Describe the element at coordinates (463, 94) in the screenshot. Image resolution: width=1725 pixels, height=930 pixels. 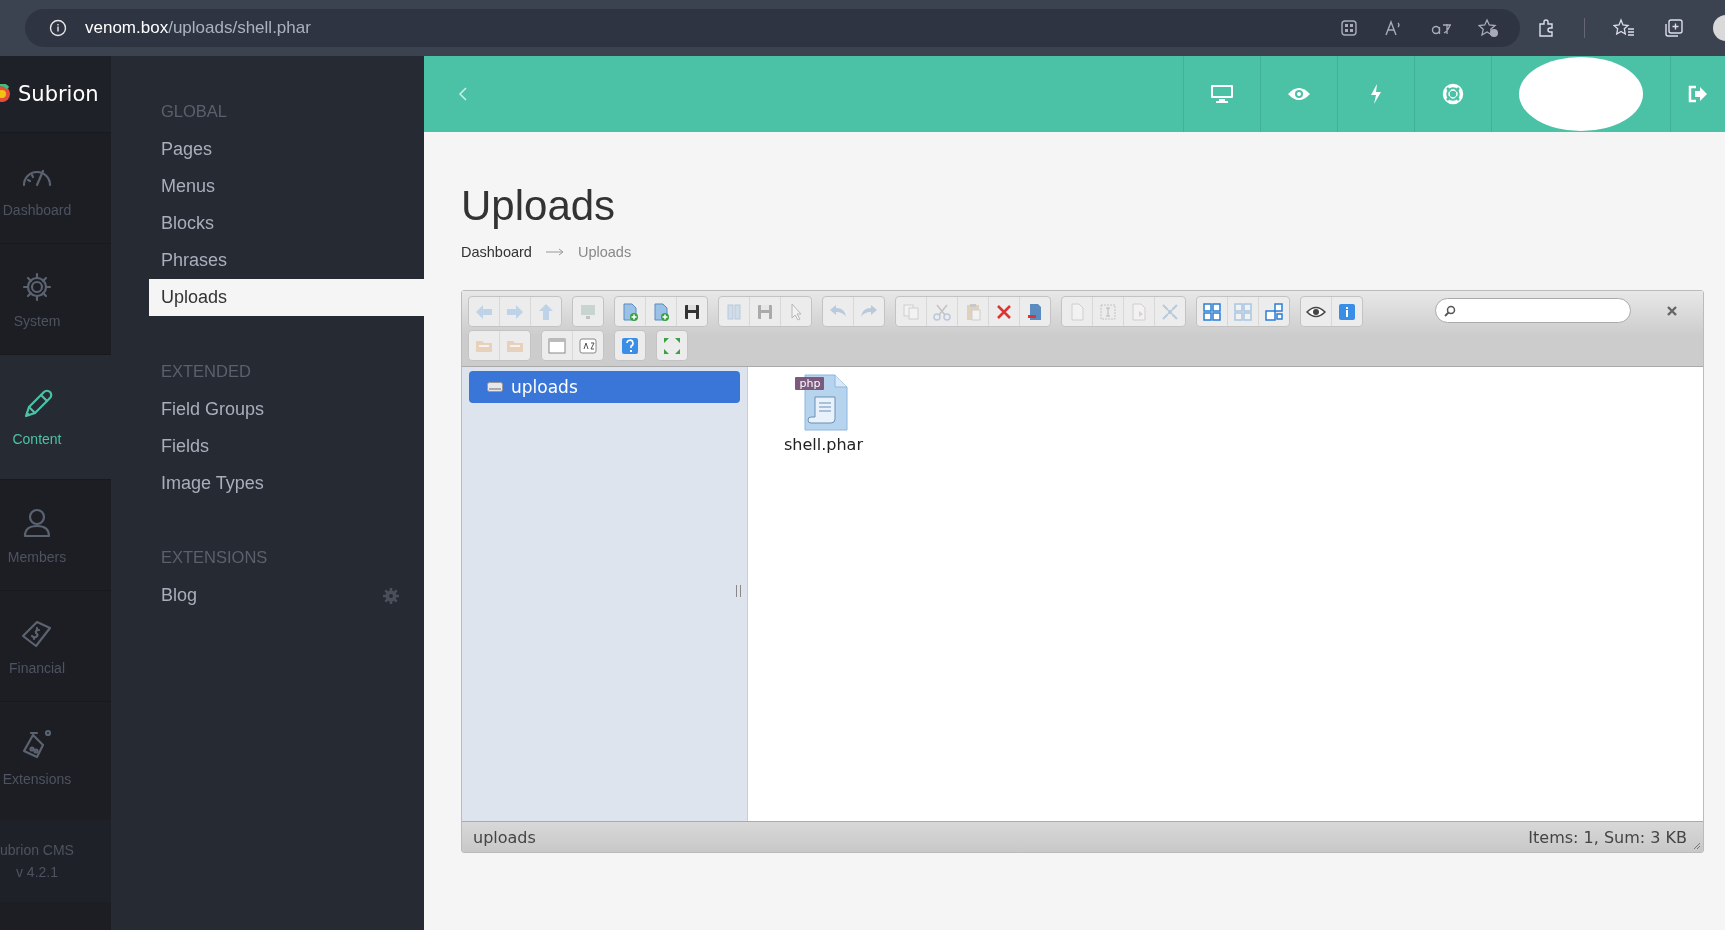
I see `chevron-left-icon` at that location.